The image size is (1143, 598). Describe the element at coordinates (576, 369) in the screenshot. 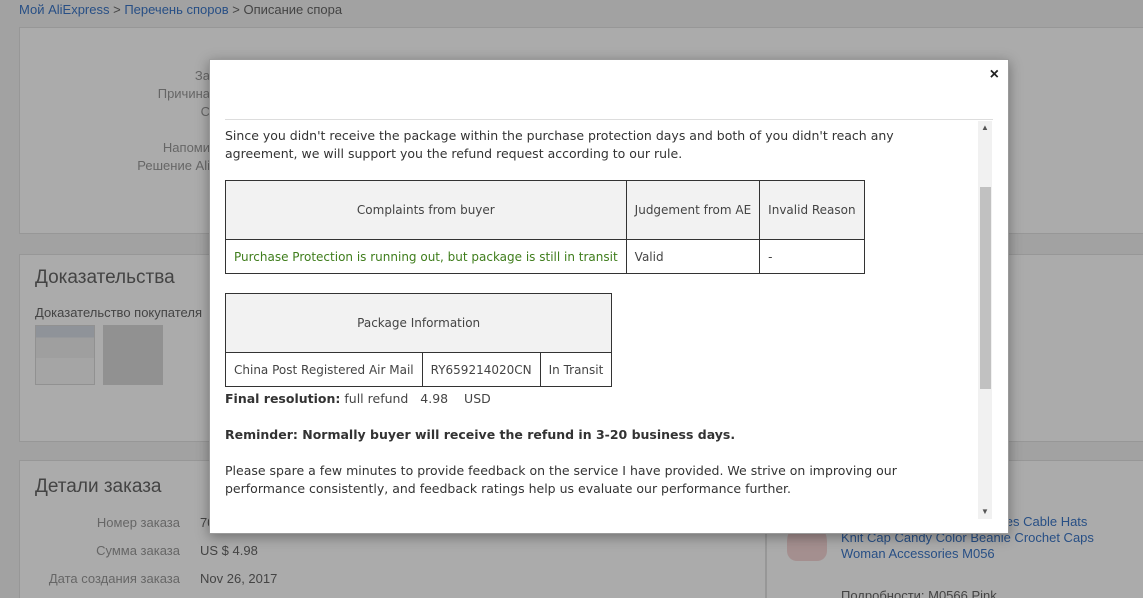

I see `table-cell: In Transit` at that location.